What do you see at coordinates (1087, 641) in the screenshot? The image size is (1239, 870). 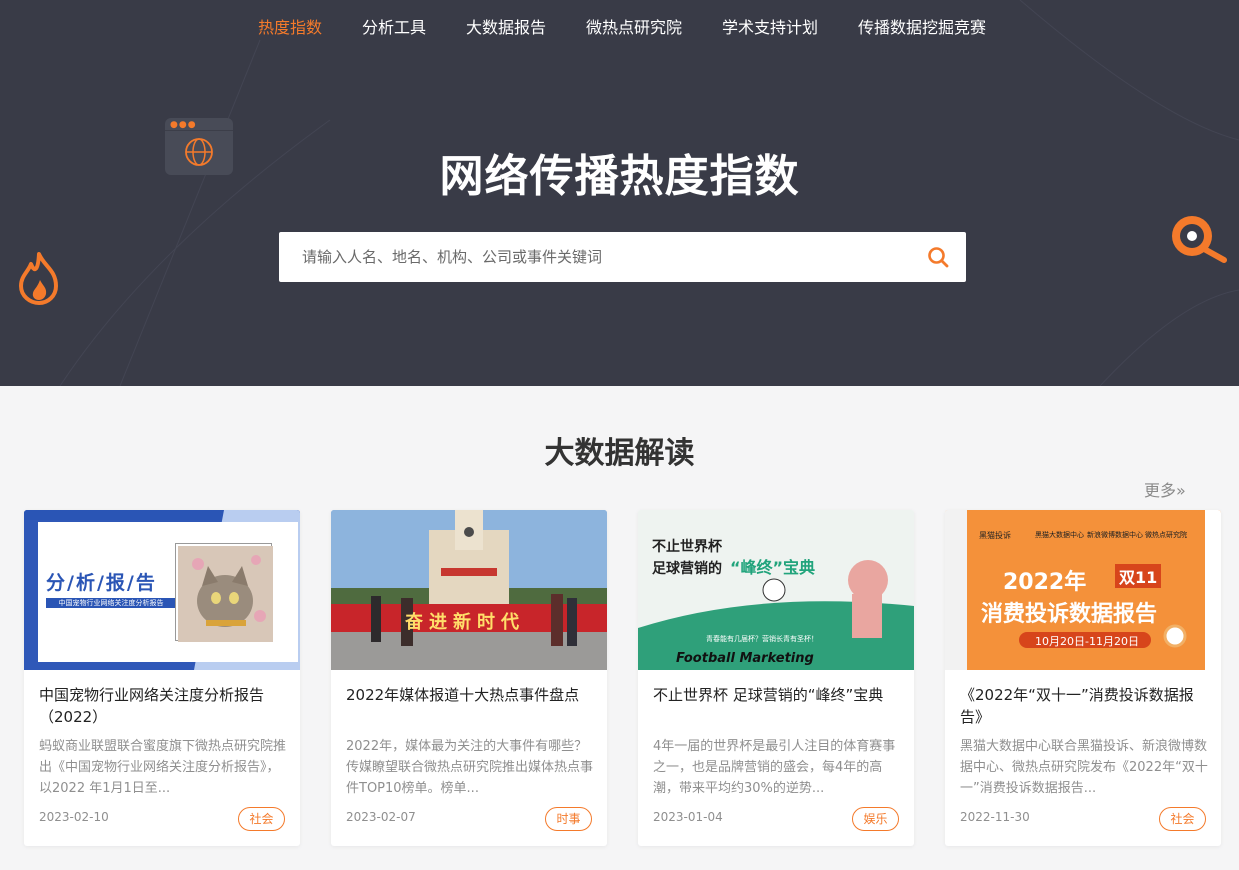 I see `card-image-dates: 10月20日-11月20日` at bounding box center [1087, 641].